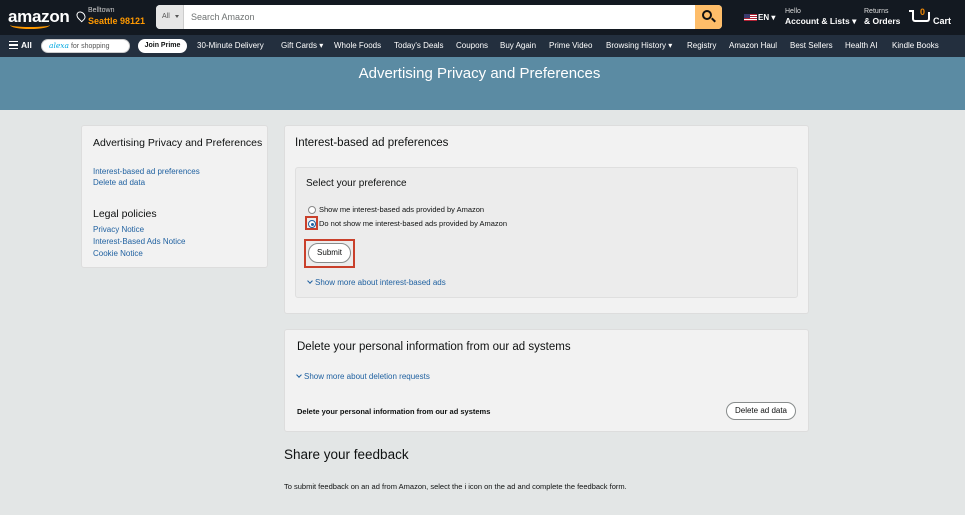  I want to click on search-category-dropdown: All, so click(170, 17).